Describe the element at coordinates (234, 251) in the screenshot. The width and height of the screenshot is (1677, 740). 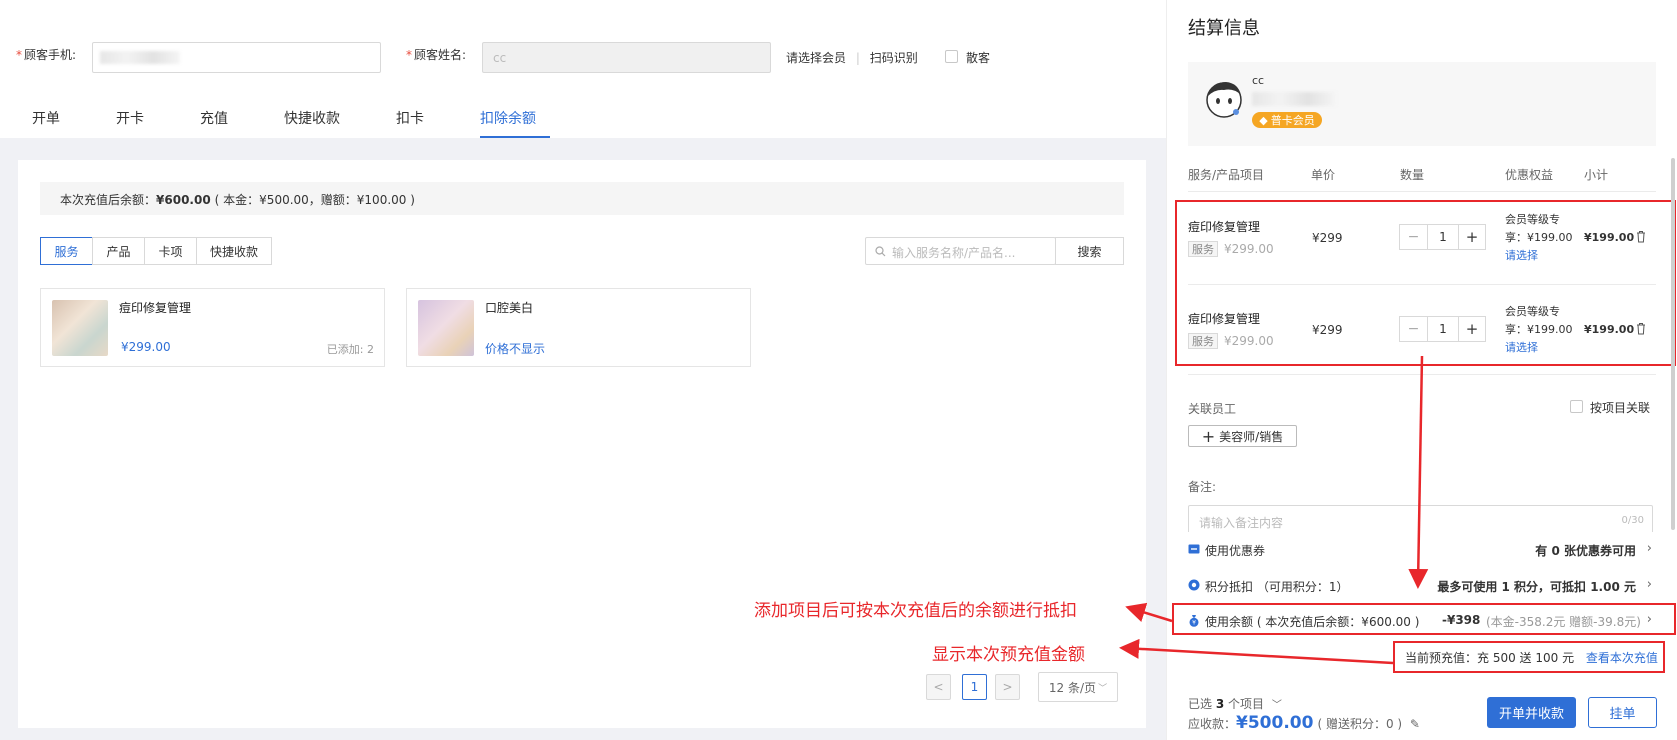
I see `seg-quick-pay: 快捷收款` at that location.